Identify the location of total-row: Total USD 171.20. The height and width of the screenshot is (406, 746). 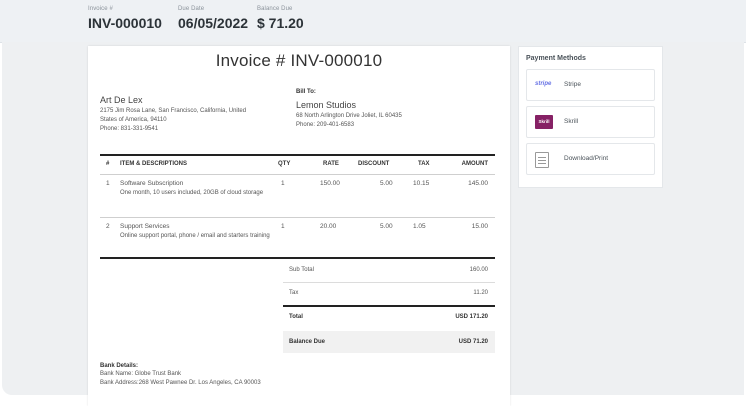
(389, 317).